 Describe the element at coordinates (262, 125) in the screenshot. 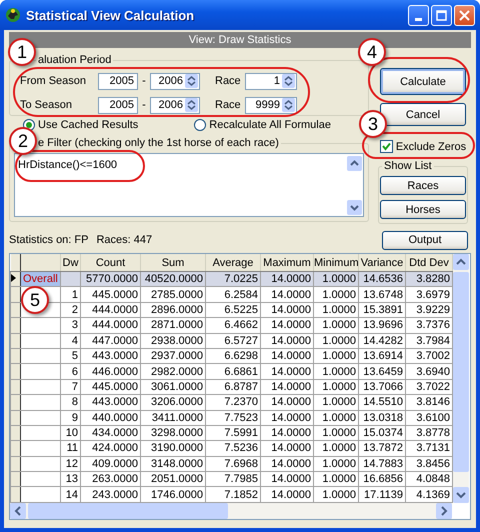

I see `radio-option: Recalculate All Formulae` at that location.